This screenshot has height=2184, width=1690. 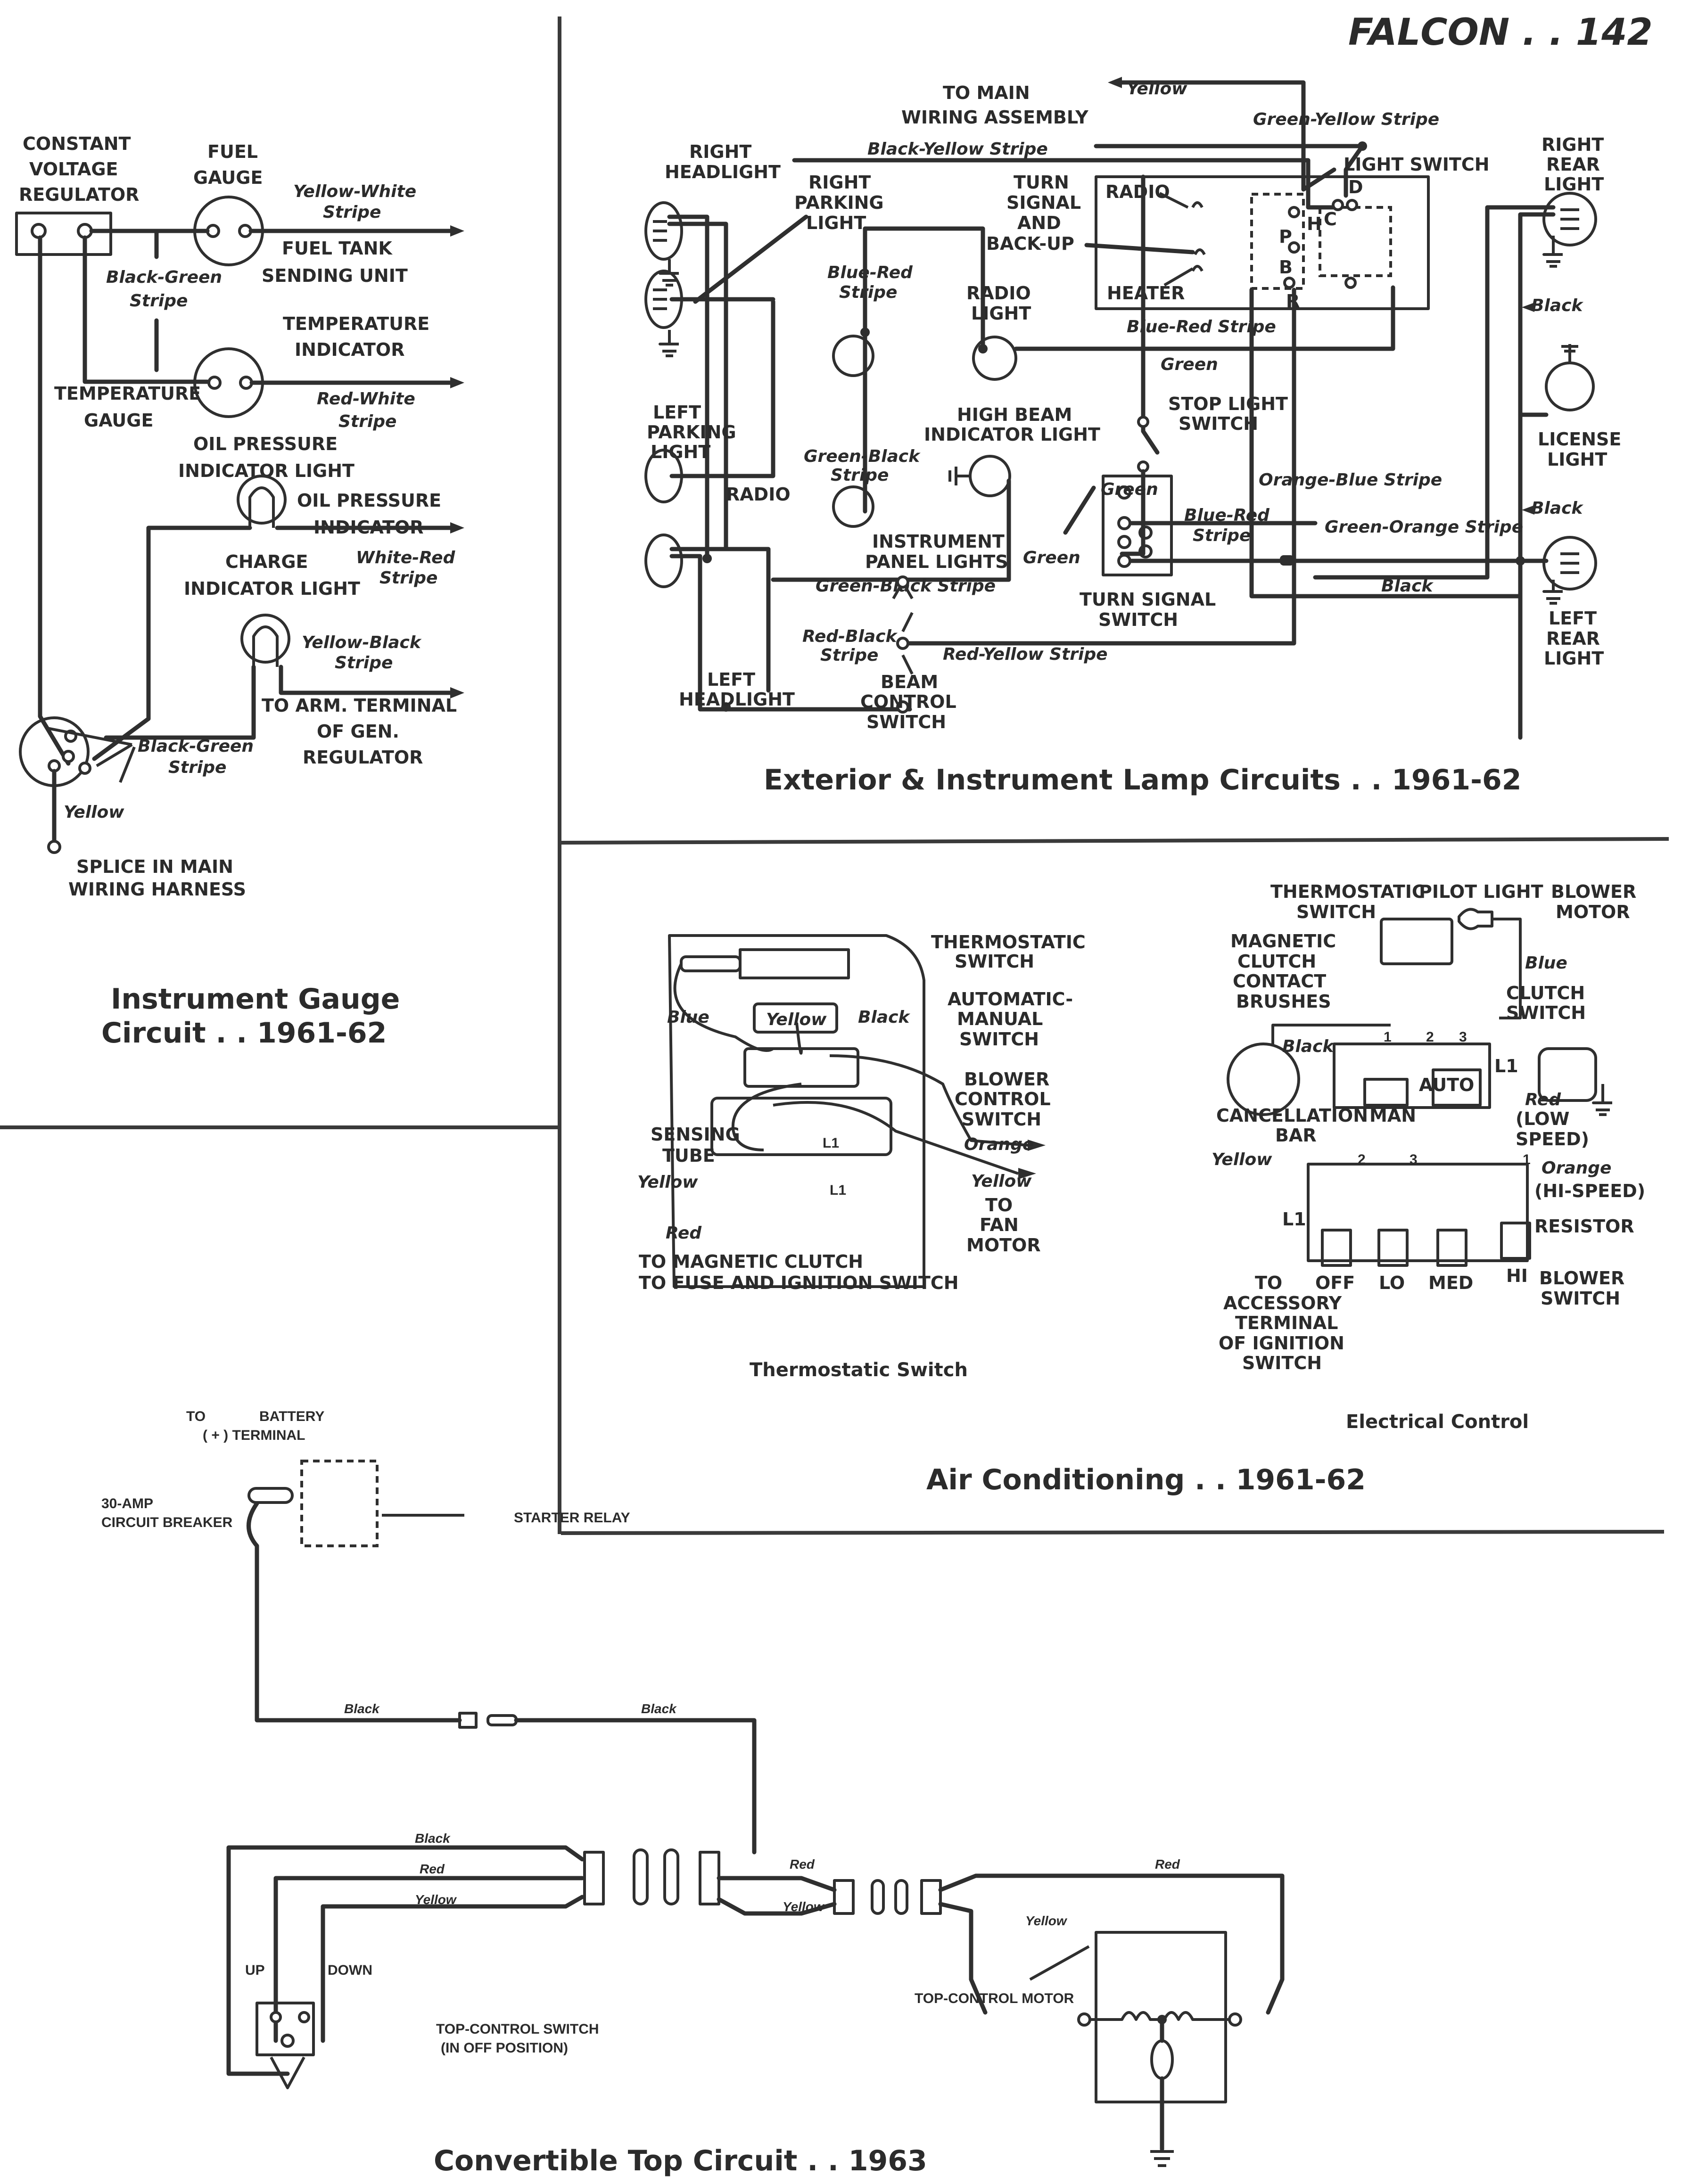 I want to click on label-oil-light-2: INDICATOR LIGHT, so click(x=266, y=470).